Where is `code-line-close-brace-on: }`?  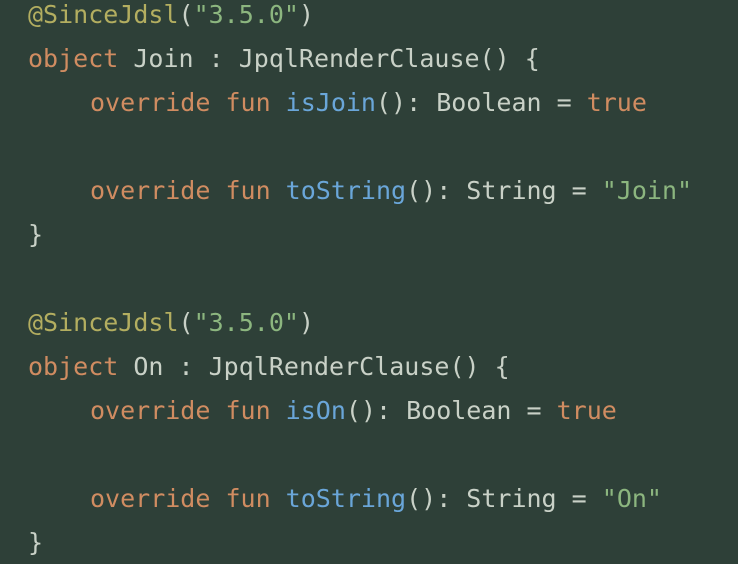
code-line-close-brace-on: } is located at coordinates (35, 543).